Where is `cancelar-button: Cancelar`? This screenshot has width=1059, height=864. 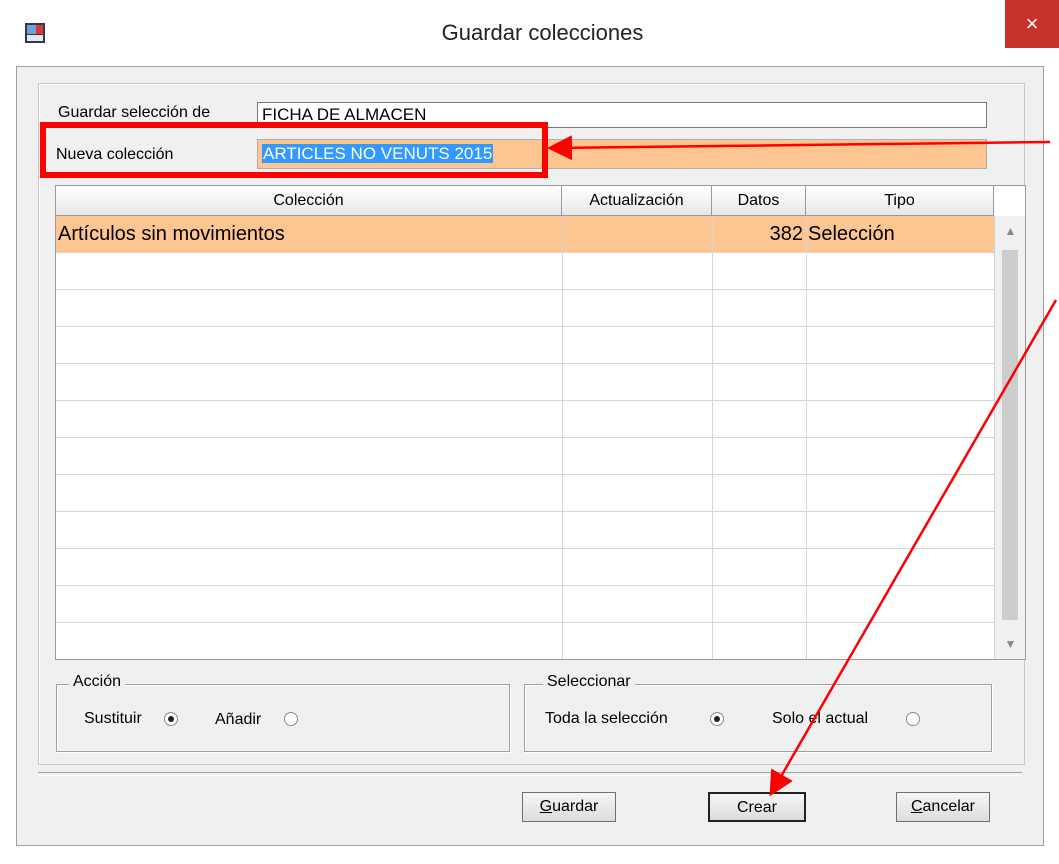
cancelar-button: Cancelar is located at coordinates (943, 807).